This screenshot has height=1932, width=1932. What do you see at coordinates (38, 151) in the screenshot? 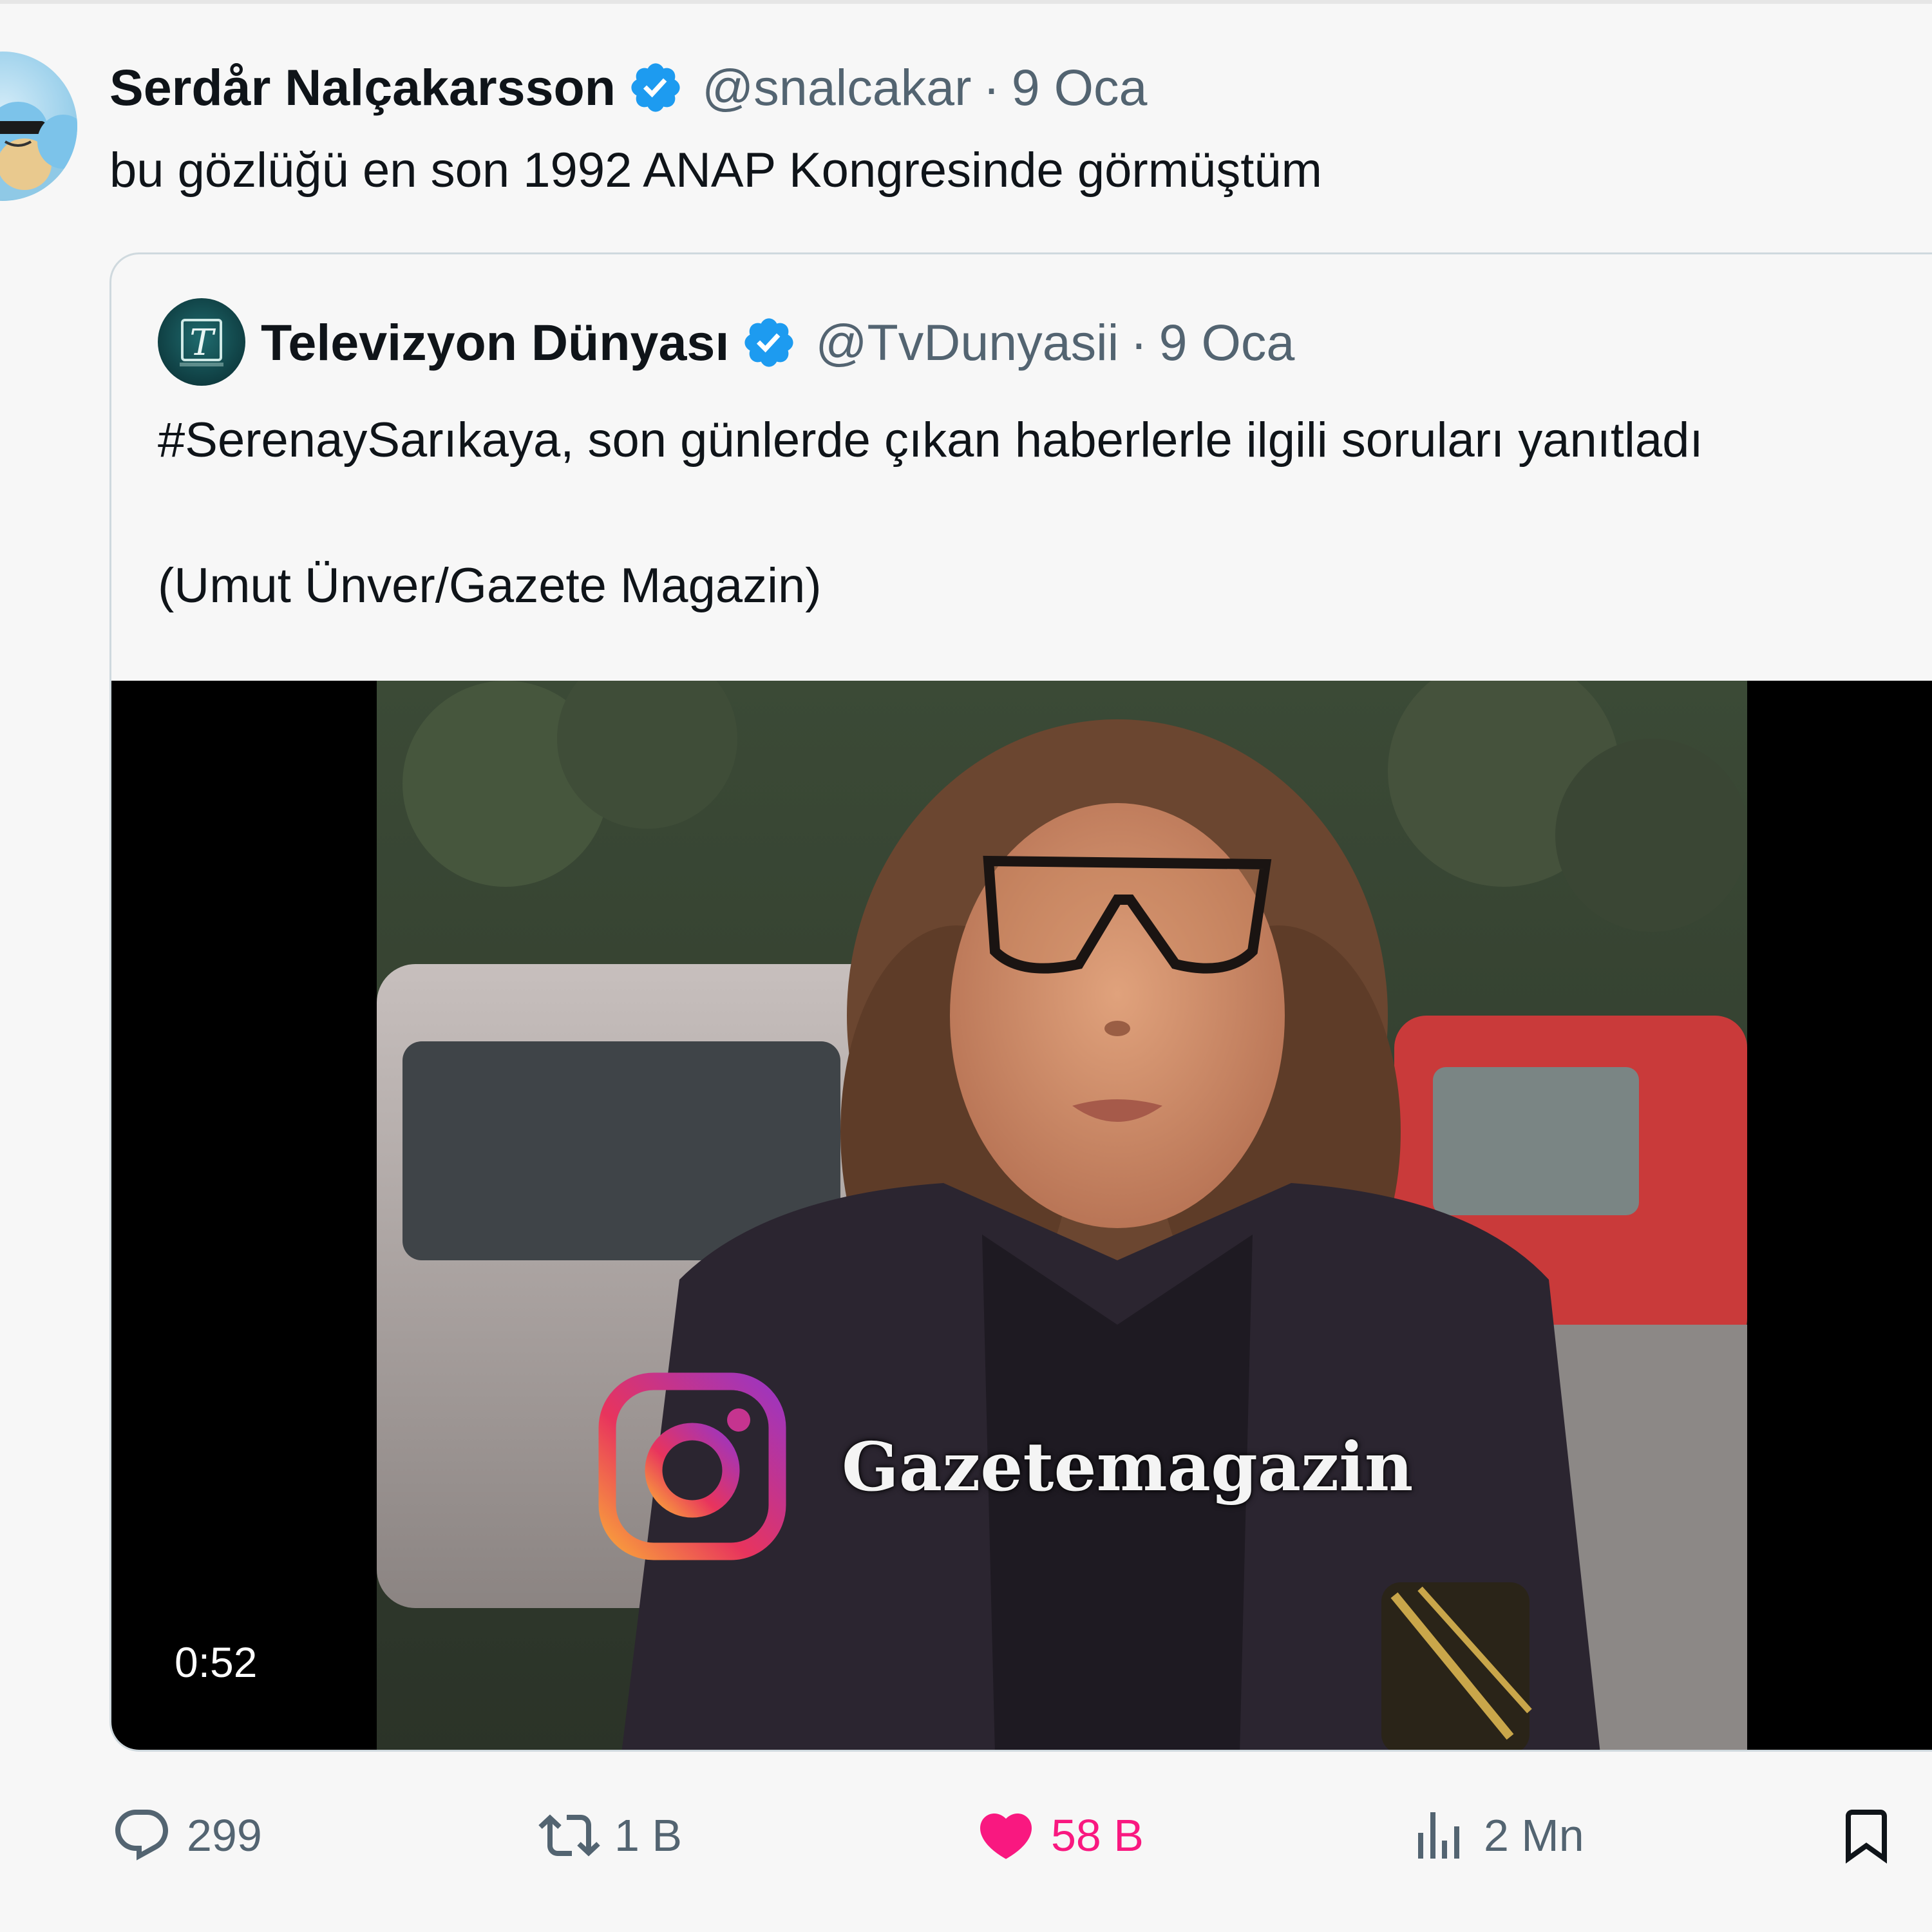
I see `squirtle-squad-avatar-icon` at bounding box center [38, 151].